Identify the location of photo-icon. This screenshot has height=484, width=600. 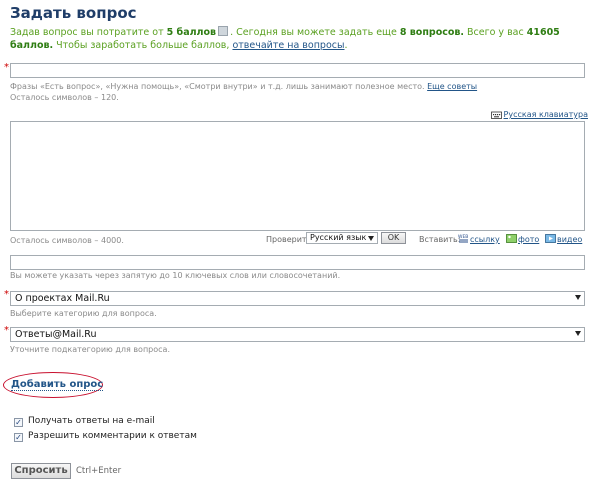
(511, 238).